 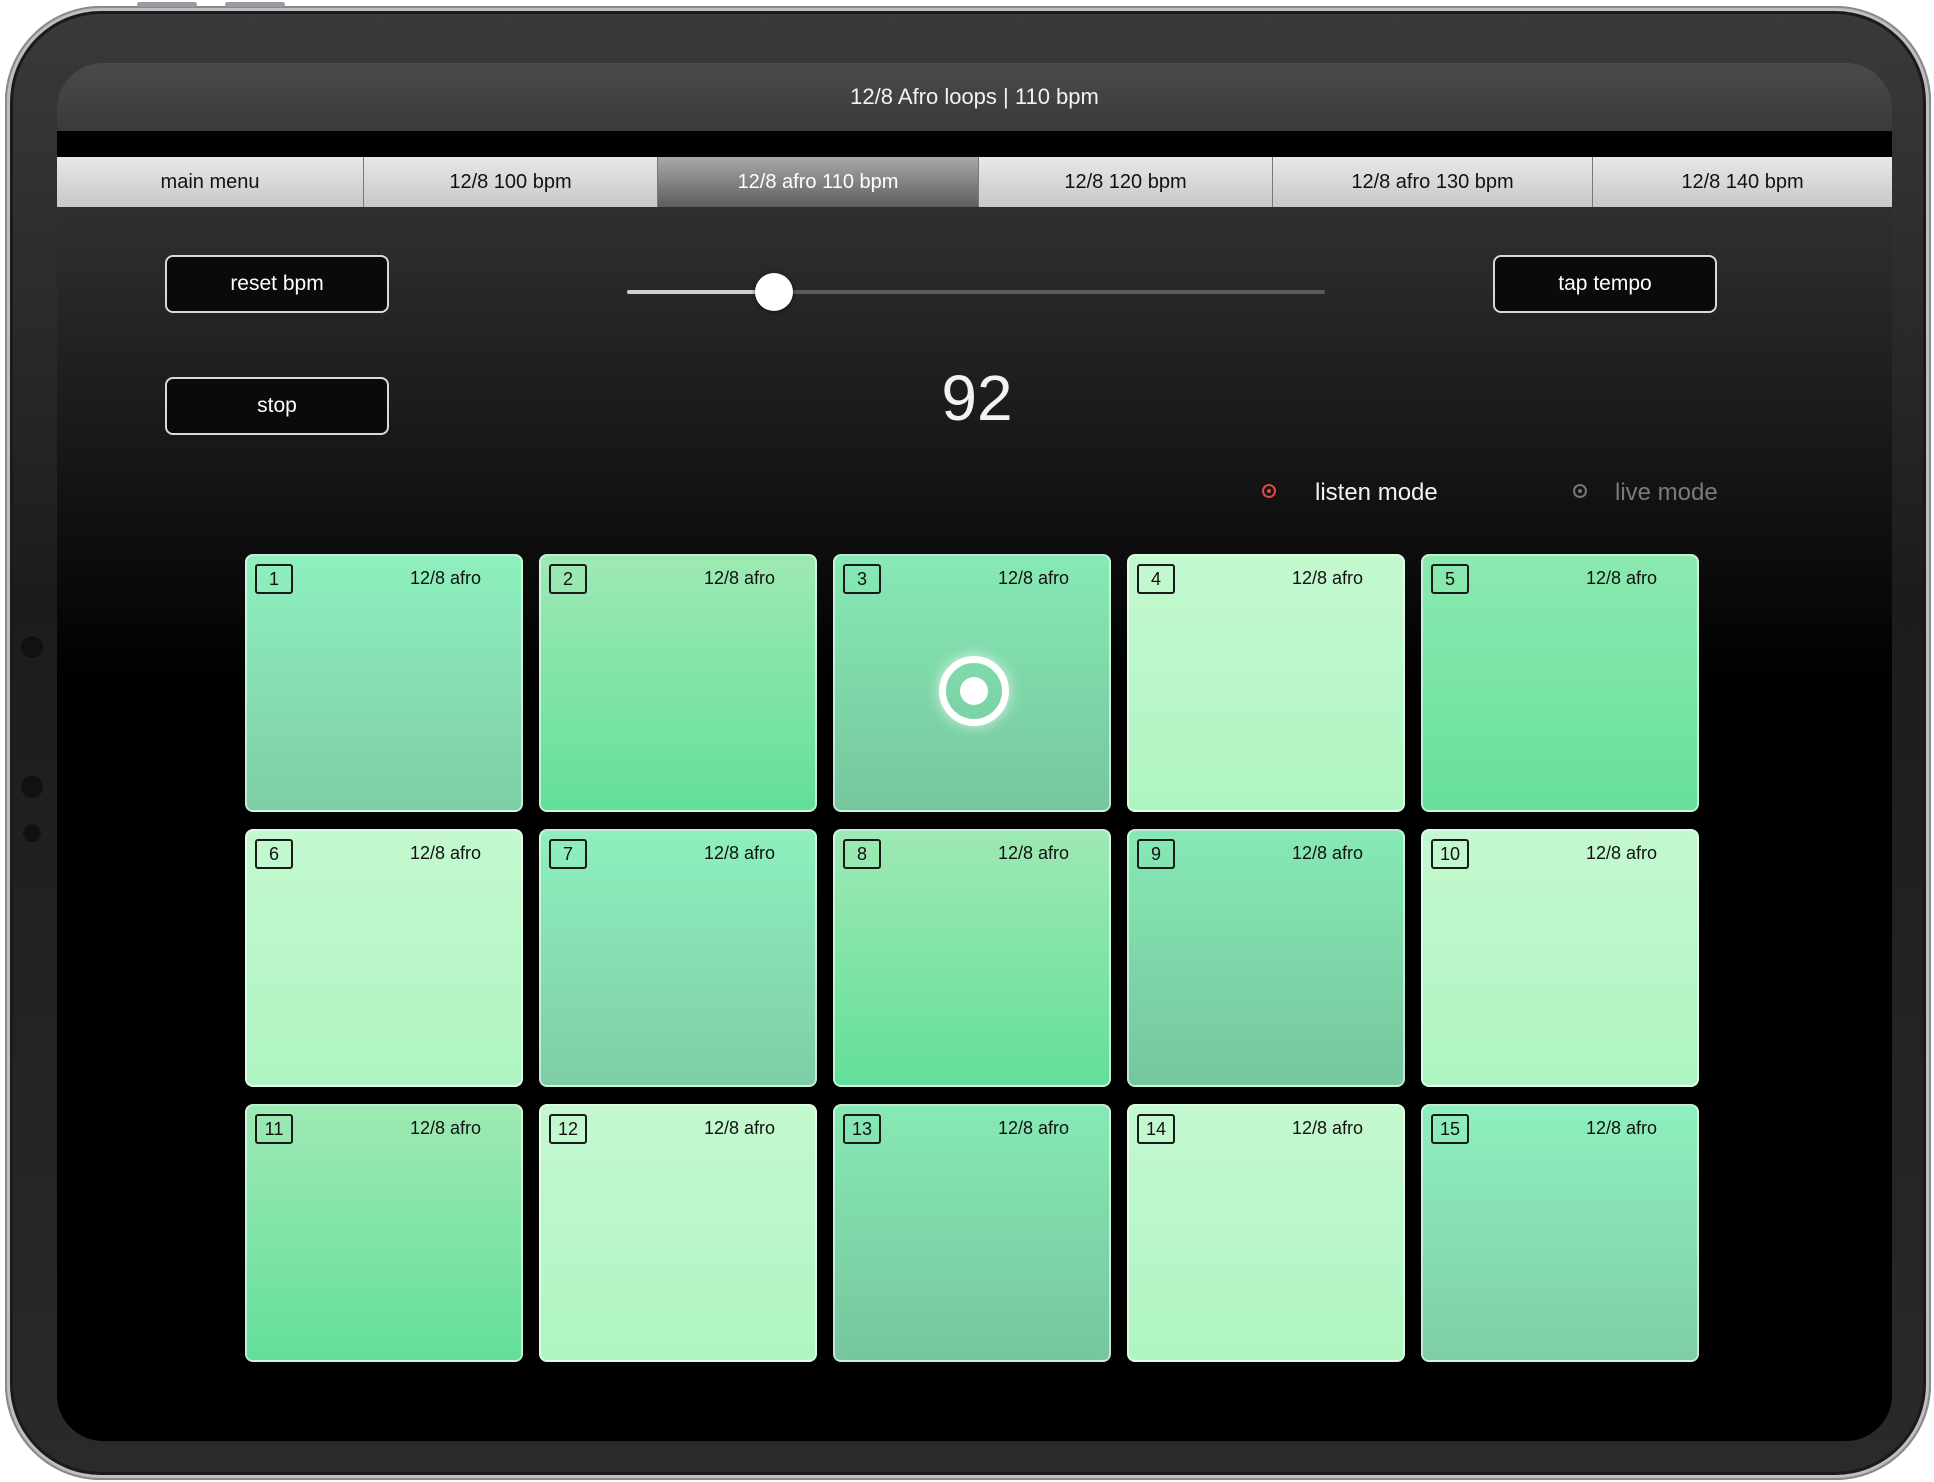 What do you see at coordinates (274, 579) in the screenshot?
I see `pad-number: 1` at bounding box center [274, 579].